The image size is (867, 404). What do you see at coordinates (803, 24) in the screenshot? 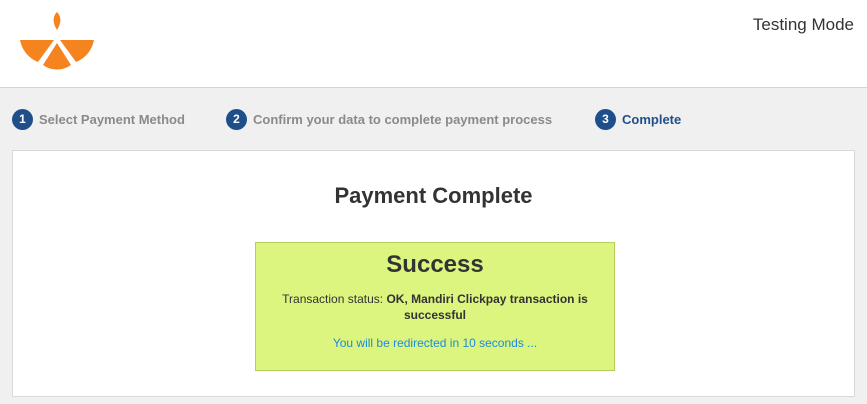
I see `testing-mode-label: Testing Mode` at bounding box center [803, 24].